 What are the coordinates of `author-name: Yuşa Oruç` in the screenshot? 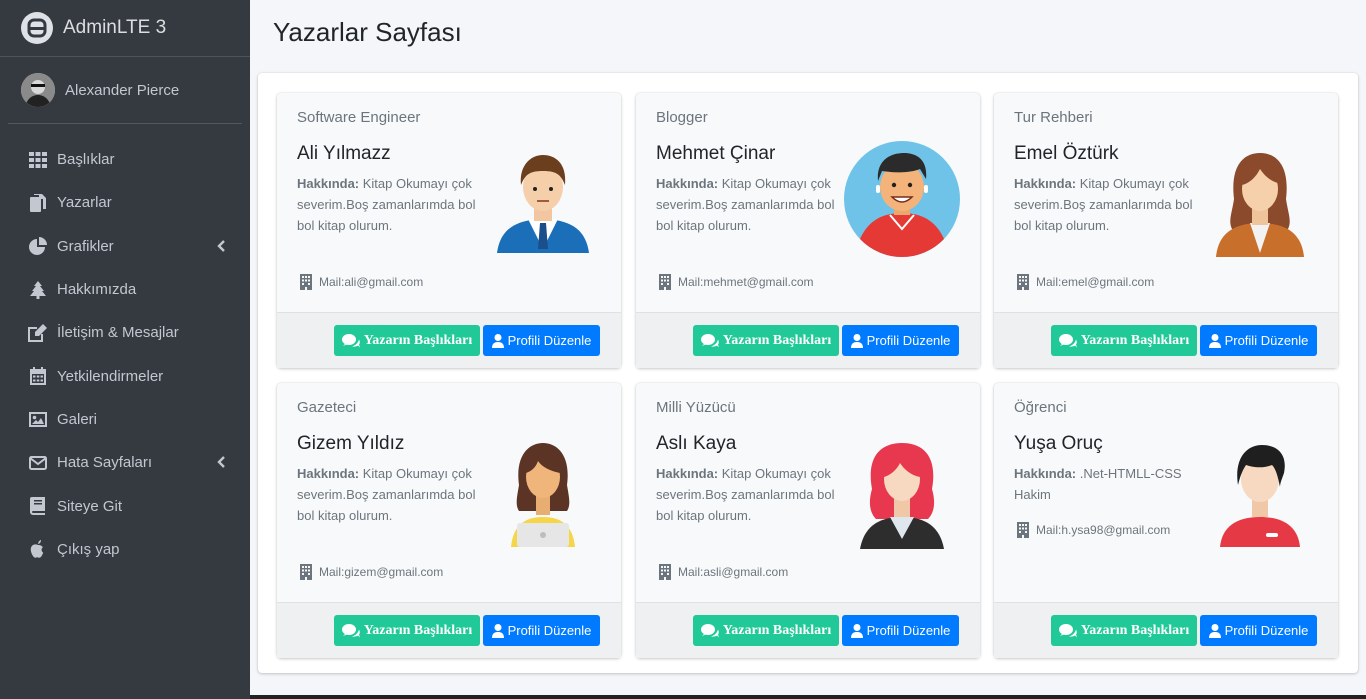 It's located at (1058, 443).